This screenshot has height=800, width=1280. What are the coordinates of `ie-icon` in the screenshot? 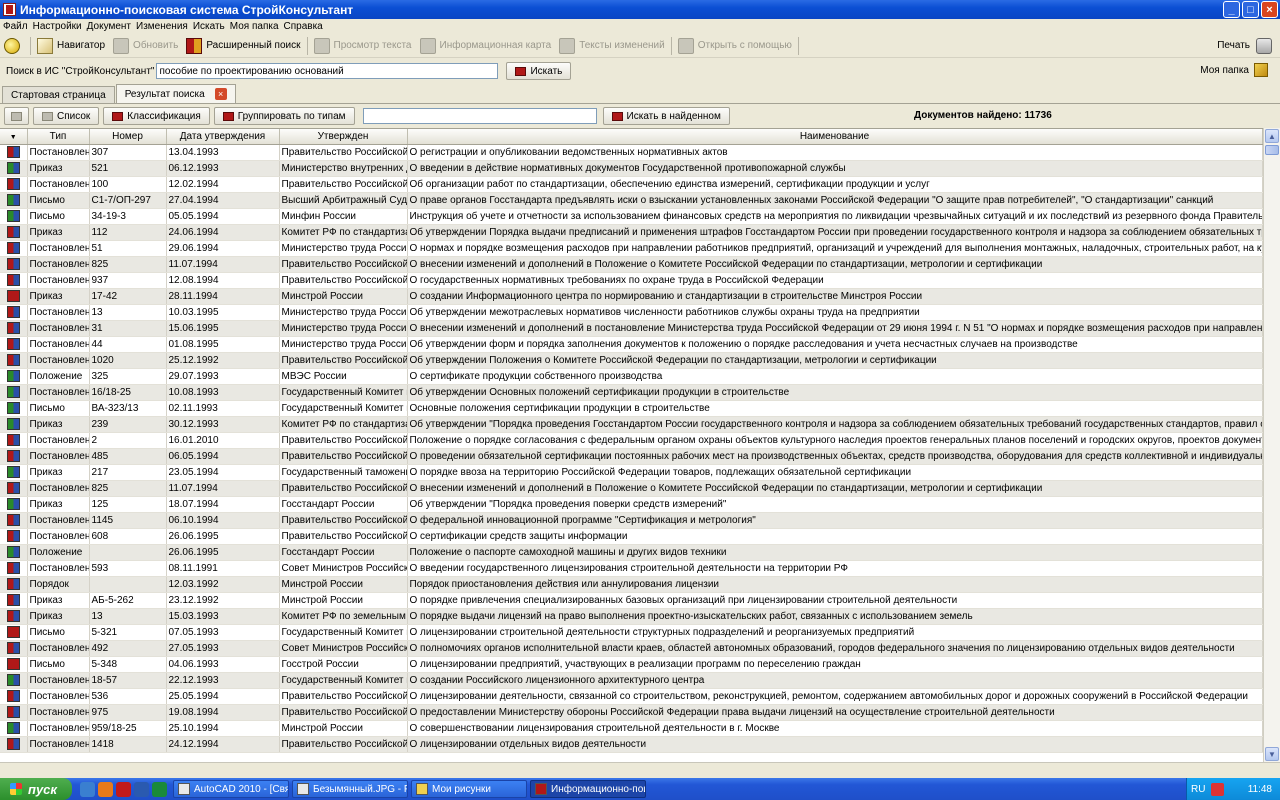 It's located at (87, 789).